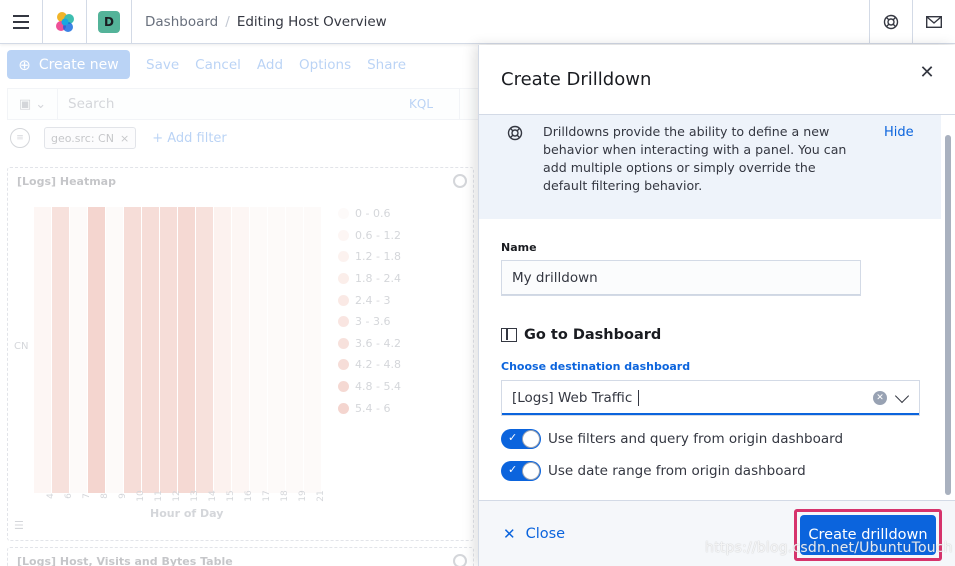 This screenshot has height=566, width=955. What do you see at coordinates (378, 235) in the screenshot?
I see `legend-label: 0.6 - 1.2` at bounding box center [378, 235].